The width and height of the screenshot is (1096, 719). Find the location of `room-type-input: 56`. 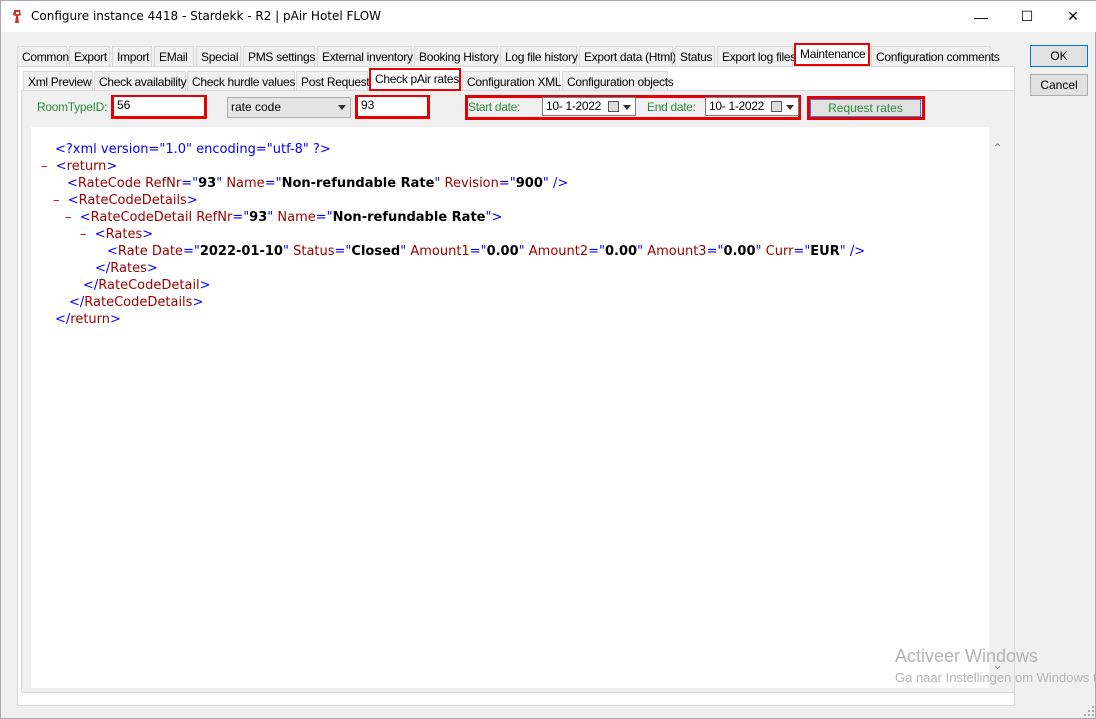

room-type-input: 56 is located at coordinates (159, 106).